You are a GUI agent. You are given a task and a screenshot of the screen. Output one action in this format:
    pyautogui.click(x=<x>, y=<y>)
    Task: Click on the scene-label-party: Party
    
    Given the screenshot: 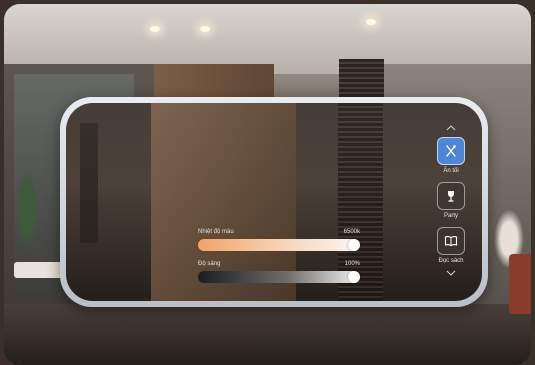 What is the action you would take?
    pyautogui.click(x=450, y=216)
    